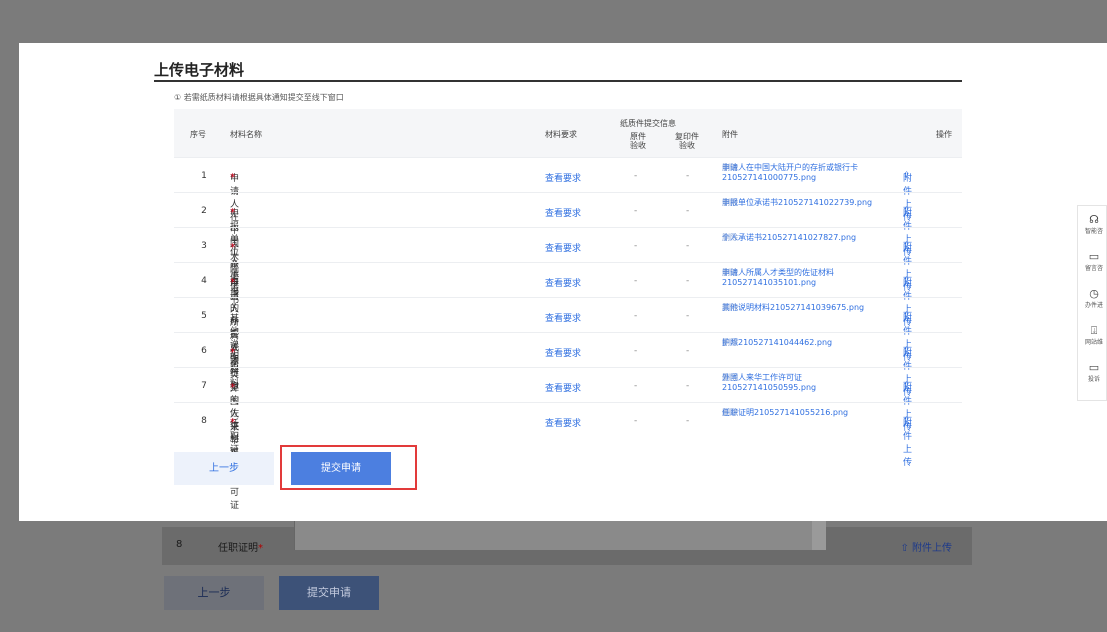  Describe the element at coordinates (246, 134) in the screenshot. I see `col-name: 材料名称` at that location.